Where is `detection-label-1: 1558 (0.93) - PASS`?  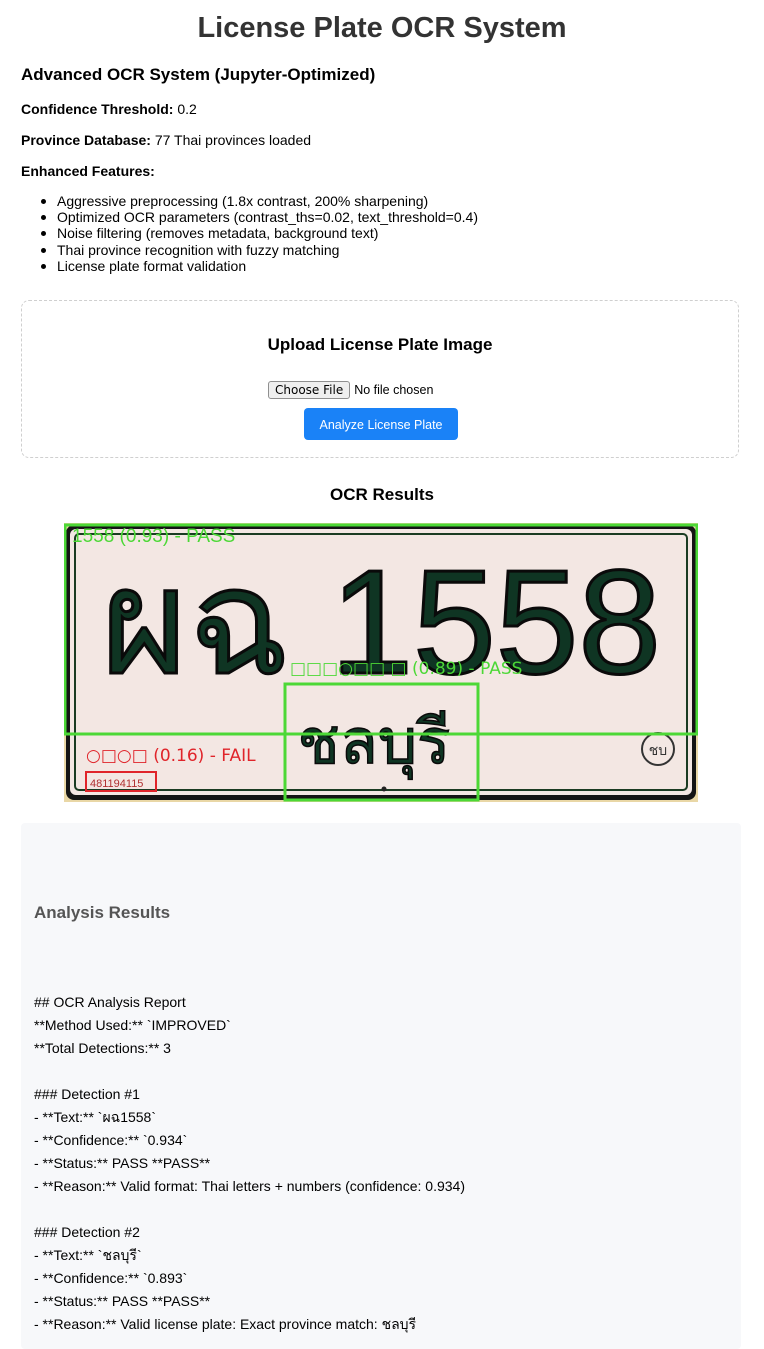
detection-label-1: 1558 (0.93) - PASS is located at coordinates (153, 536).